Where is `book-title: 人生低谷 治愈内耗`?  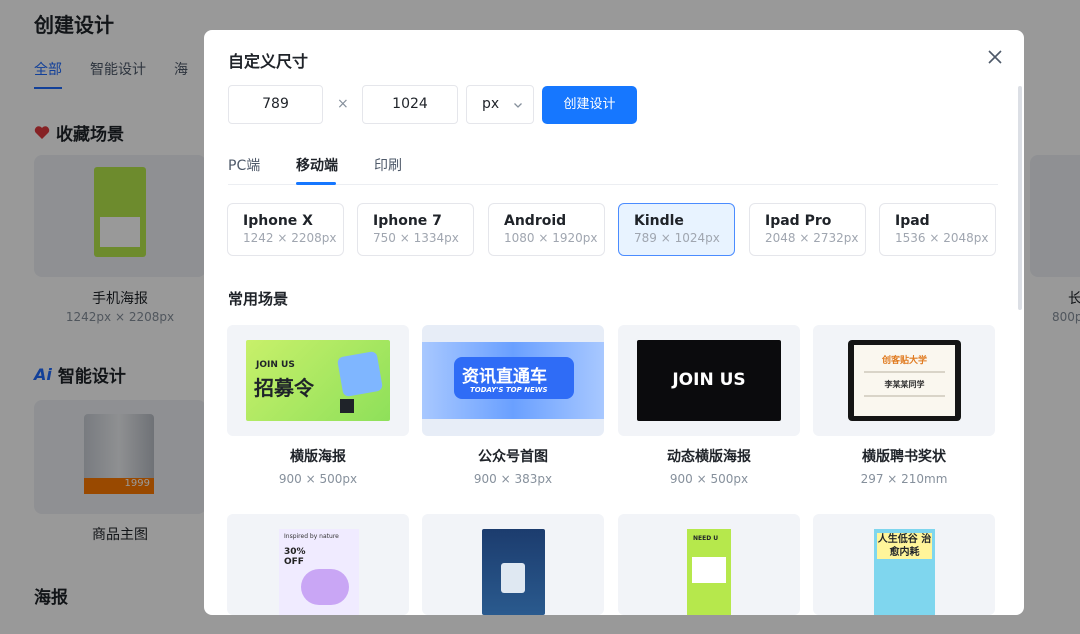
book-title: 人生低谷 治愈内耗 is located at coordinates (904, 546).